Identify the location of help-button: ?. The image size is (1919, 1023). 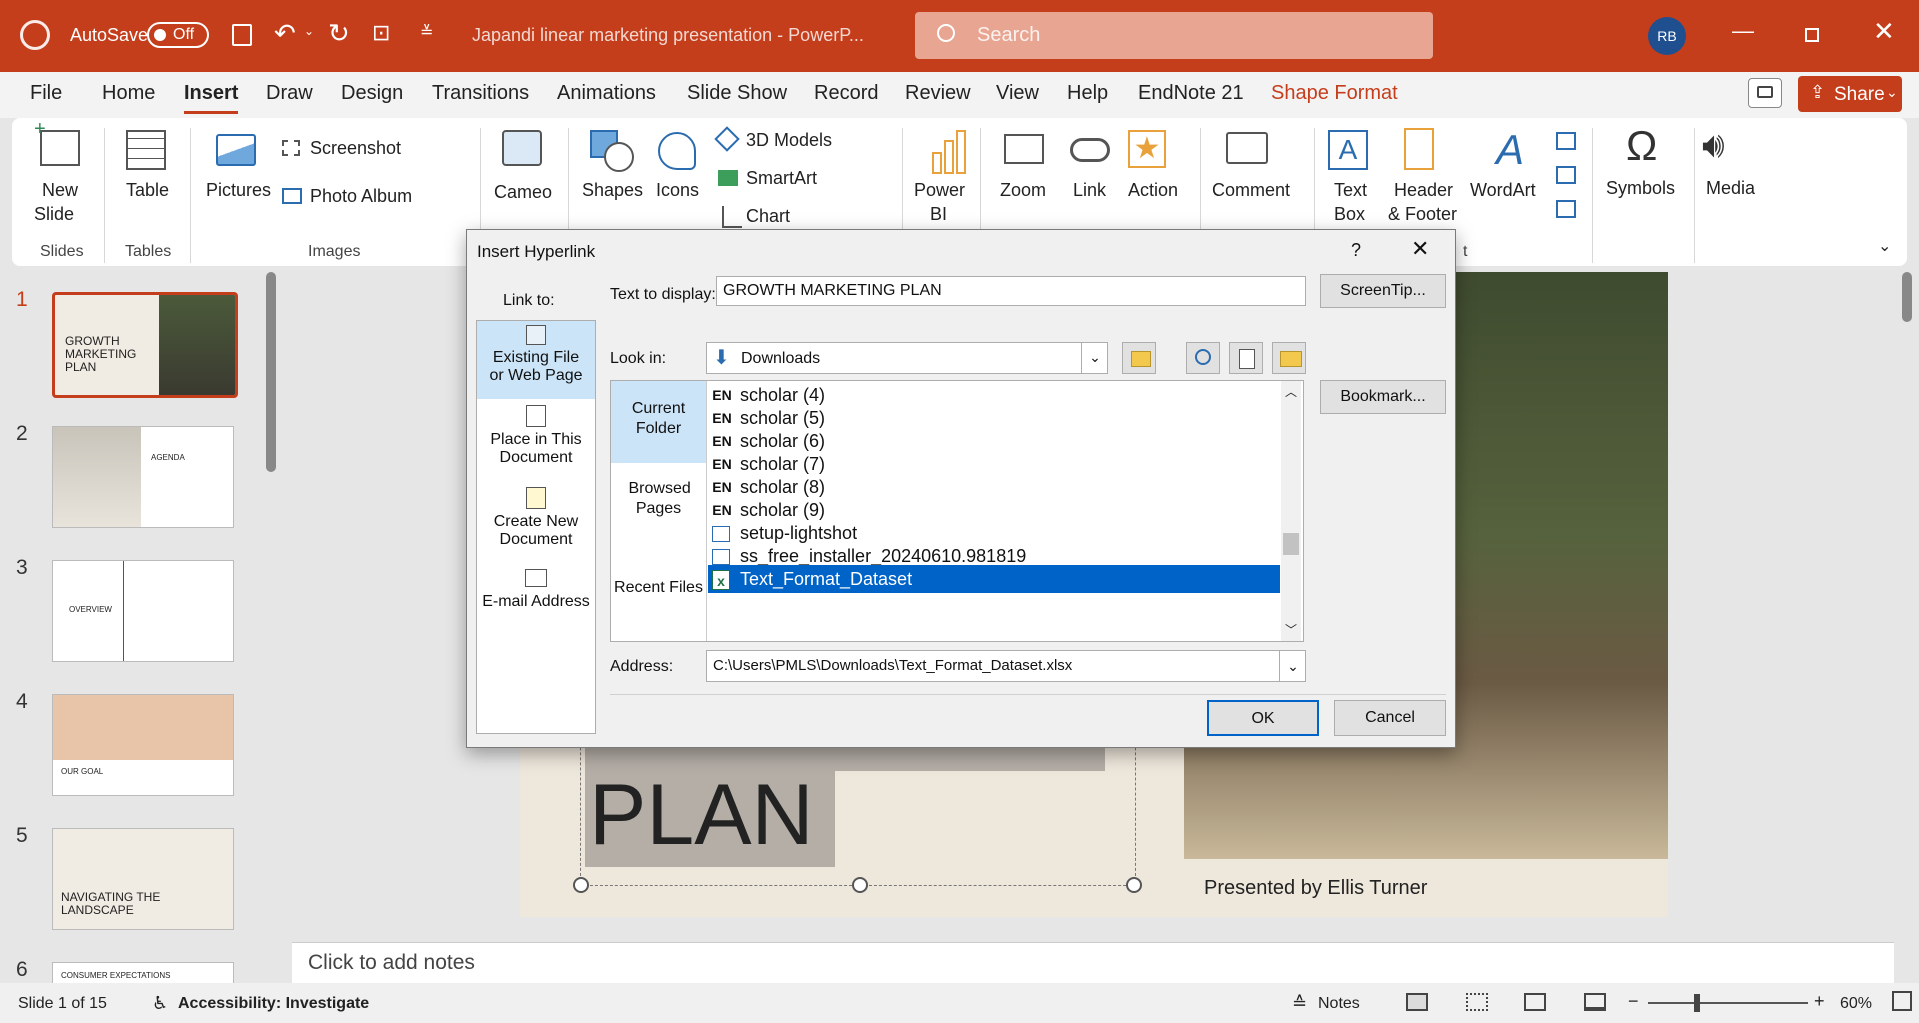
(1356, 250).